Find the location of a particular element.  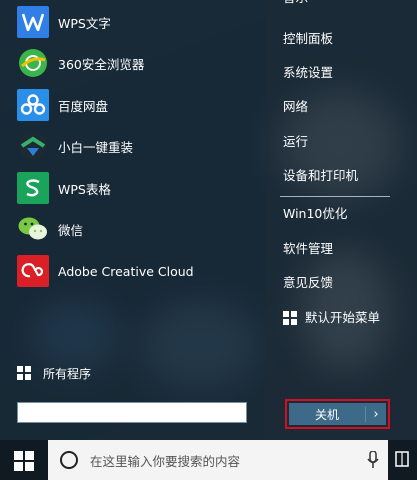

shutdown-label: 关机 is located at coordinates (326, 414).